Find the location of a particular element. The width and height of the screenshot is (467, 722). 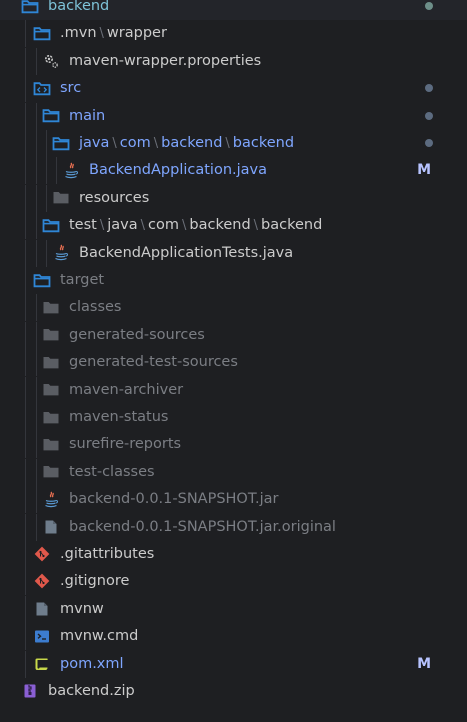

tree-item-segment: maven-wrapper.properties is located at coordinates (165, 60).